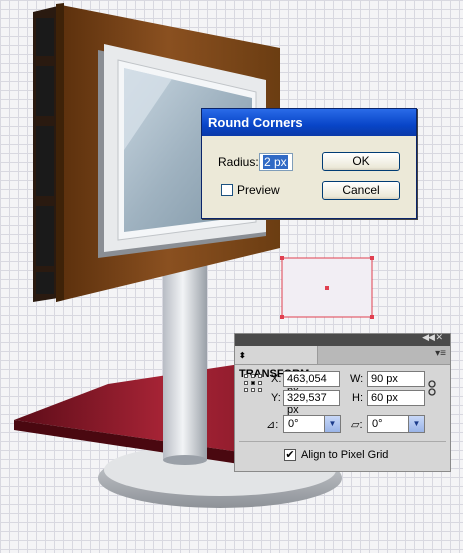 This screenshot has width=463, height=553. Describe the element at coordinates (396, 379) in the screenshot. I see `w-input: 90 px` at that location.